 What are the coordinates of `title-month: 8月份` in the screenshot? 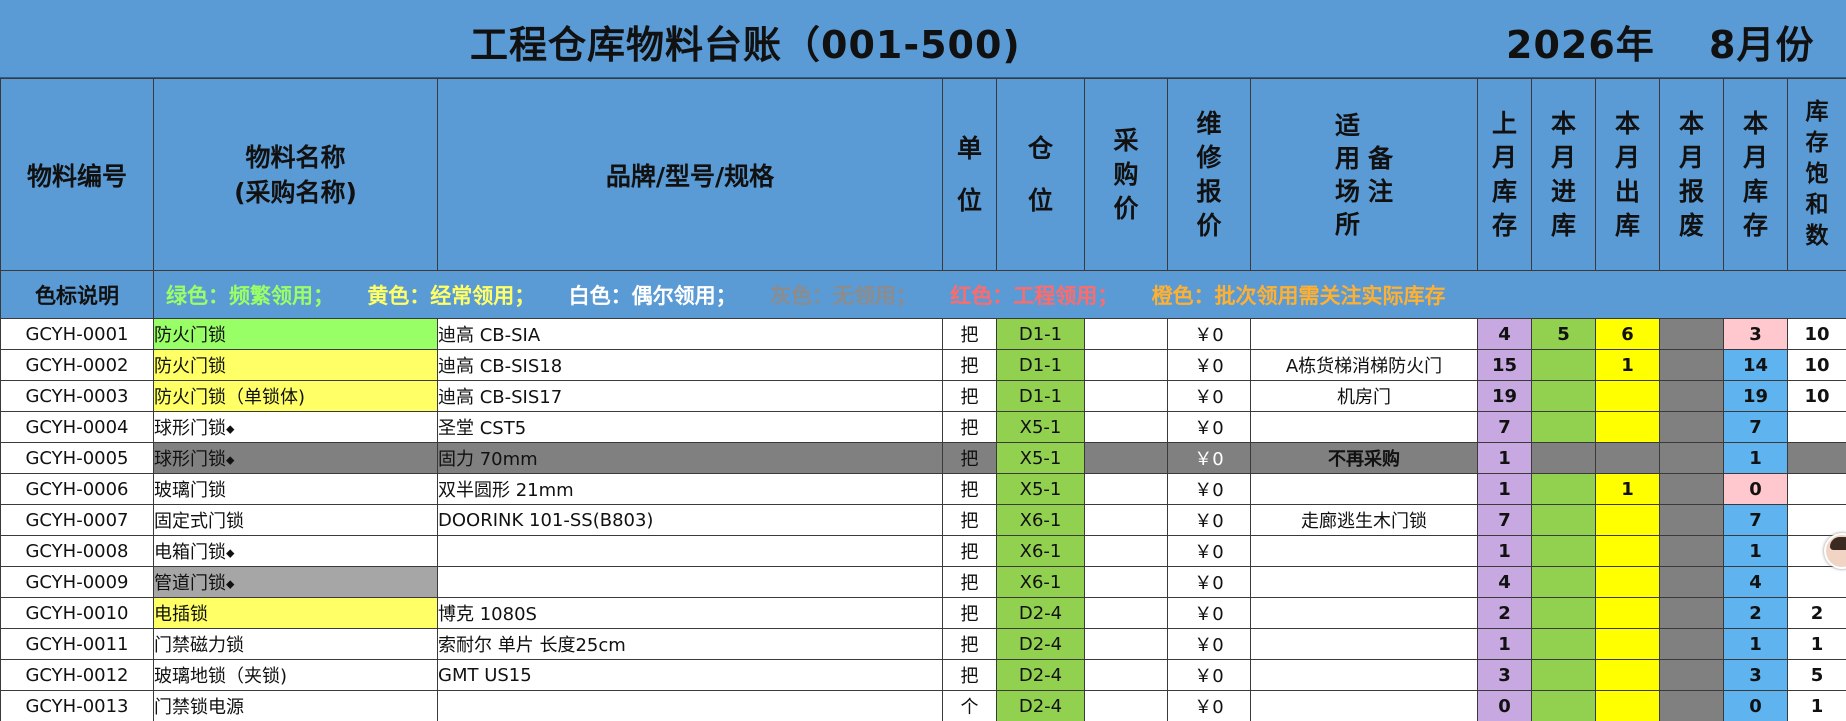 It's located at (1761, 41).